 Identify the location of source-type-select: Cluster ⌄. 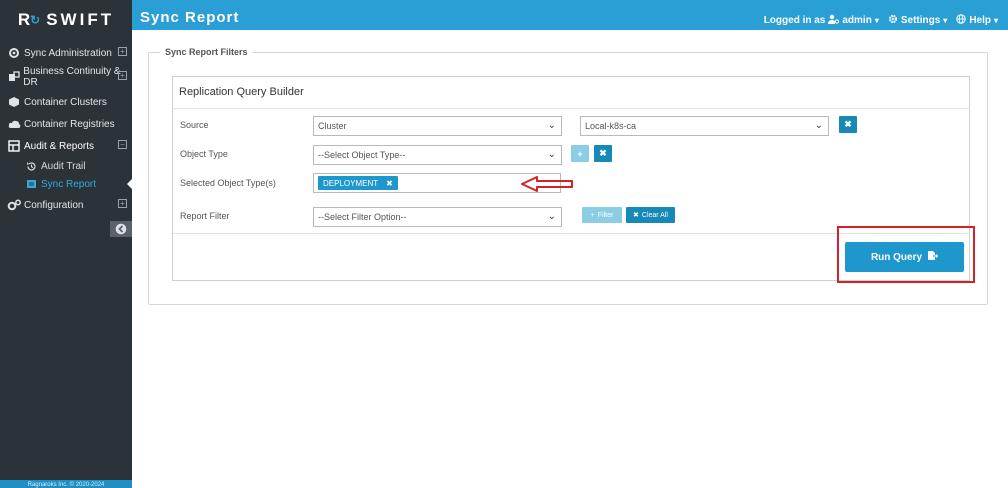
(437, 126).